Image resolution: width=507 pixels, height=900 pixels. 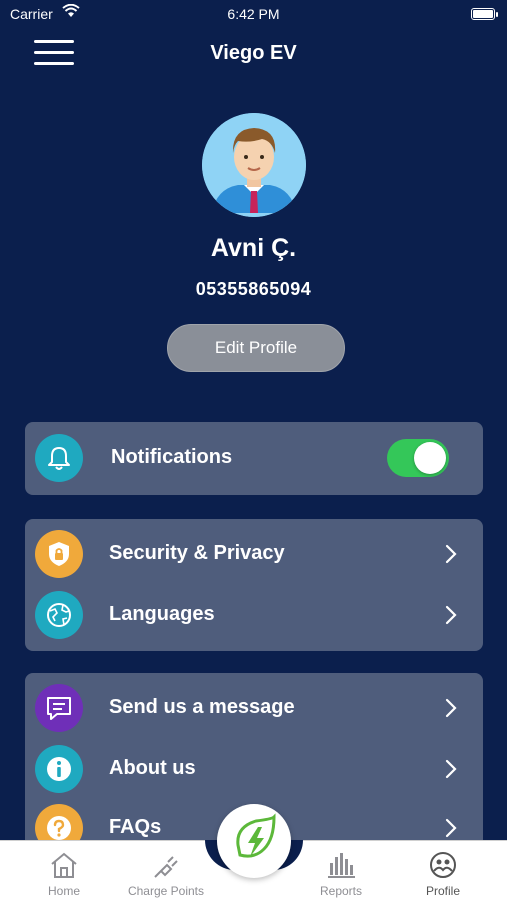 I want to click on tab-home: Home, so click(x=64, y=870).